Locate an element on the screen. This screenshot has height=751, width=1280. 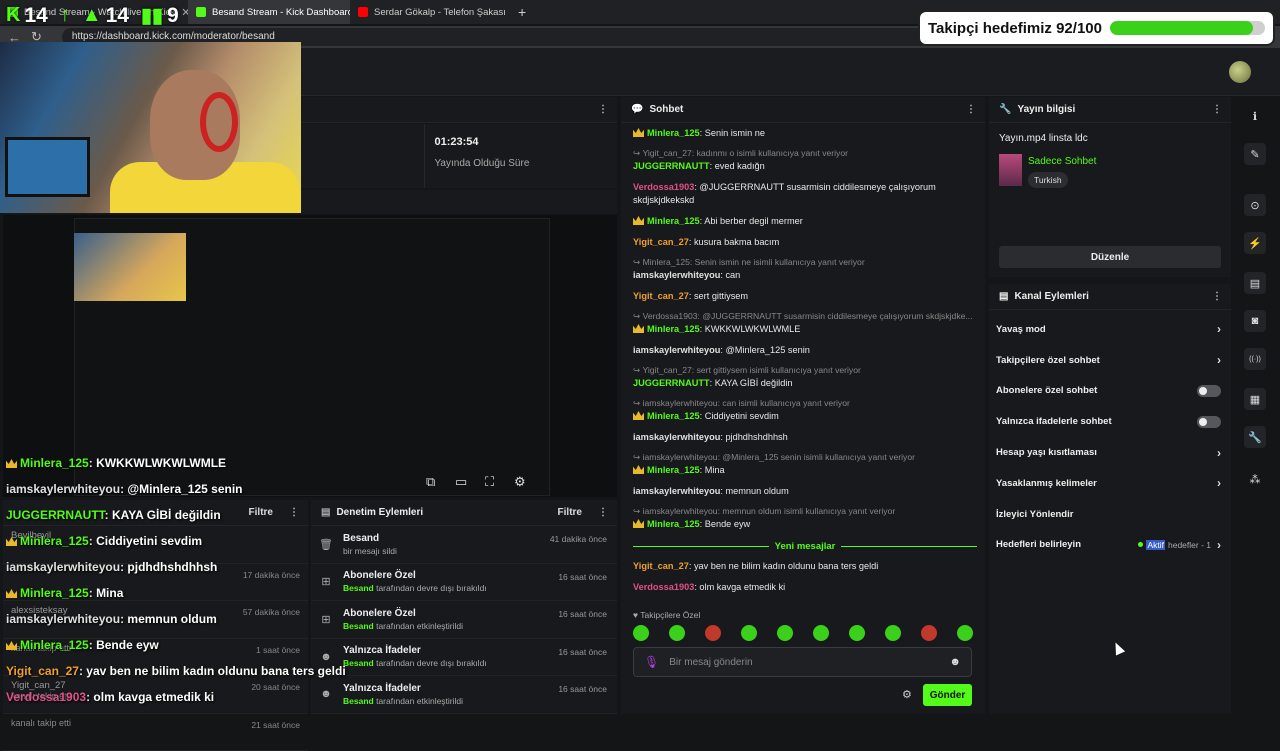
moderation-row: 🗑Besandbir mesajı sildi41 dakika önce is located at coordinates (464, 545).